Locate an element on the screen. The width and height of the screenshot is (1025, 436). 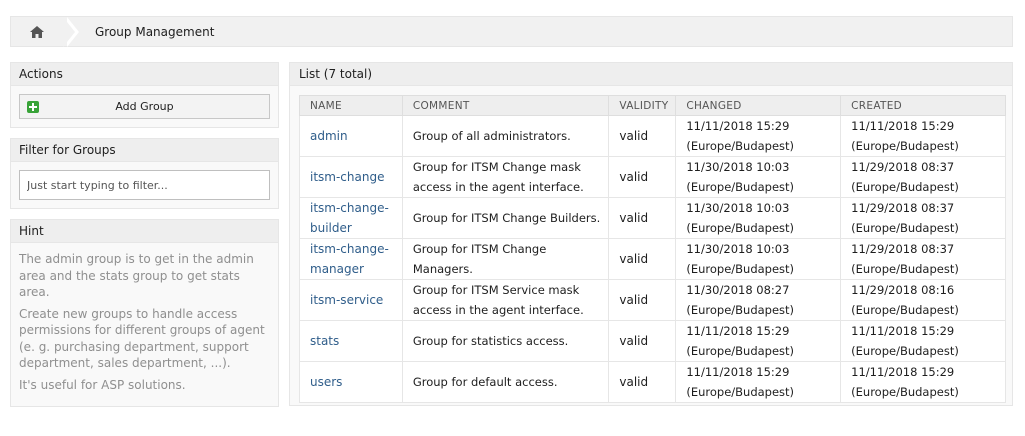
add-group-button: Add Group is located at coordinates (144, 106).